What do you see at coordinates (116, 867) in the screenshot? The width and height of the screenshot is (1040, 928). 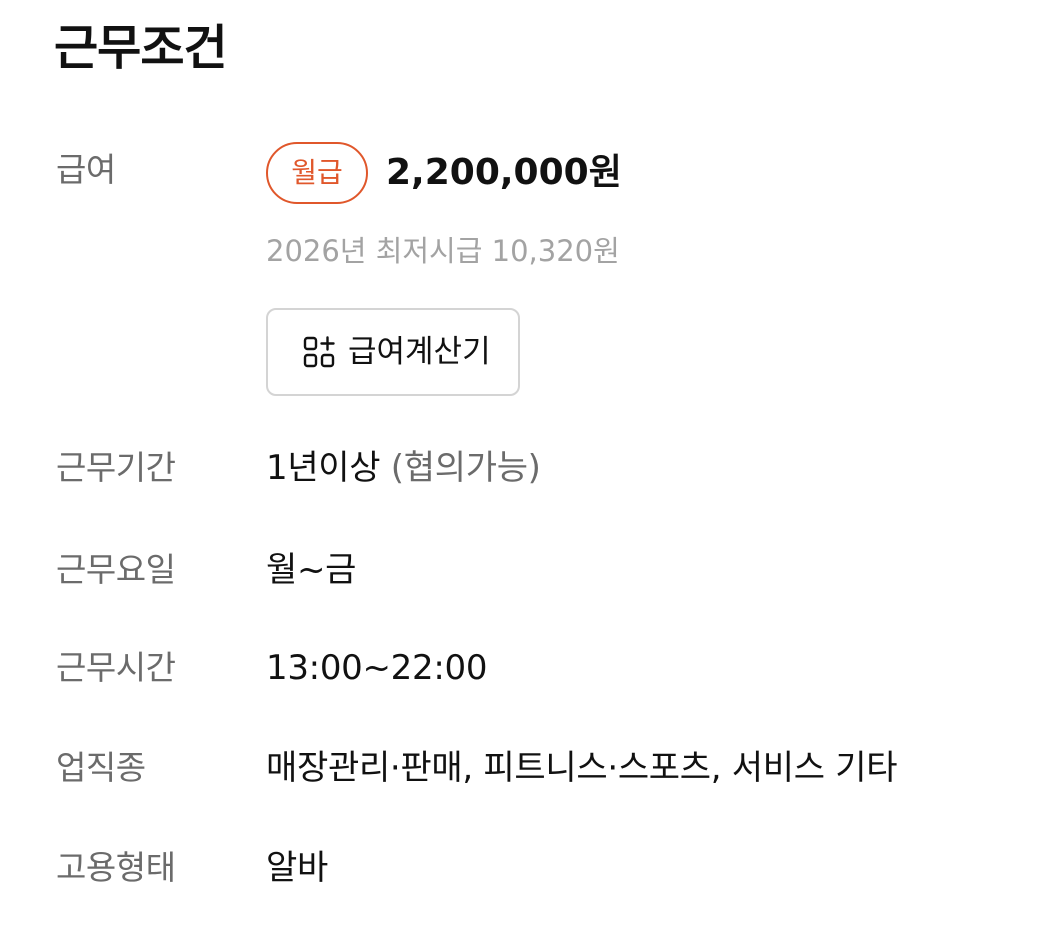 I see `employment-label: 고용형태` at bounding box center [116, 867].